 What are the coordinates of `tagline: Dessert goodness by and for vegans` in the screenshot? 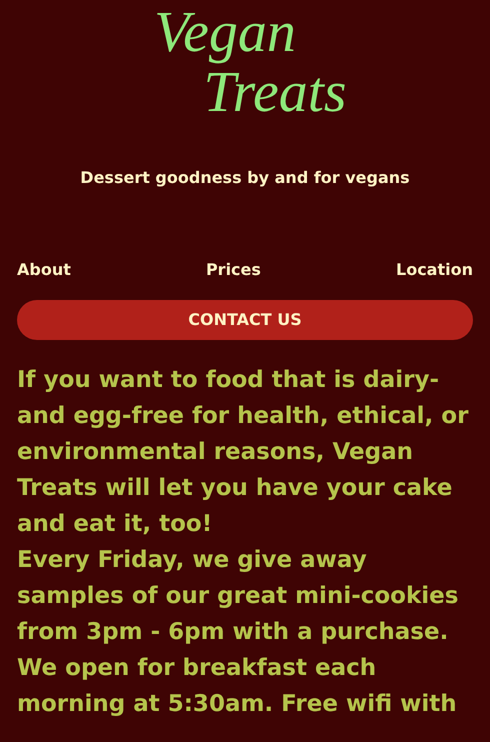 It's located at (245, 178).